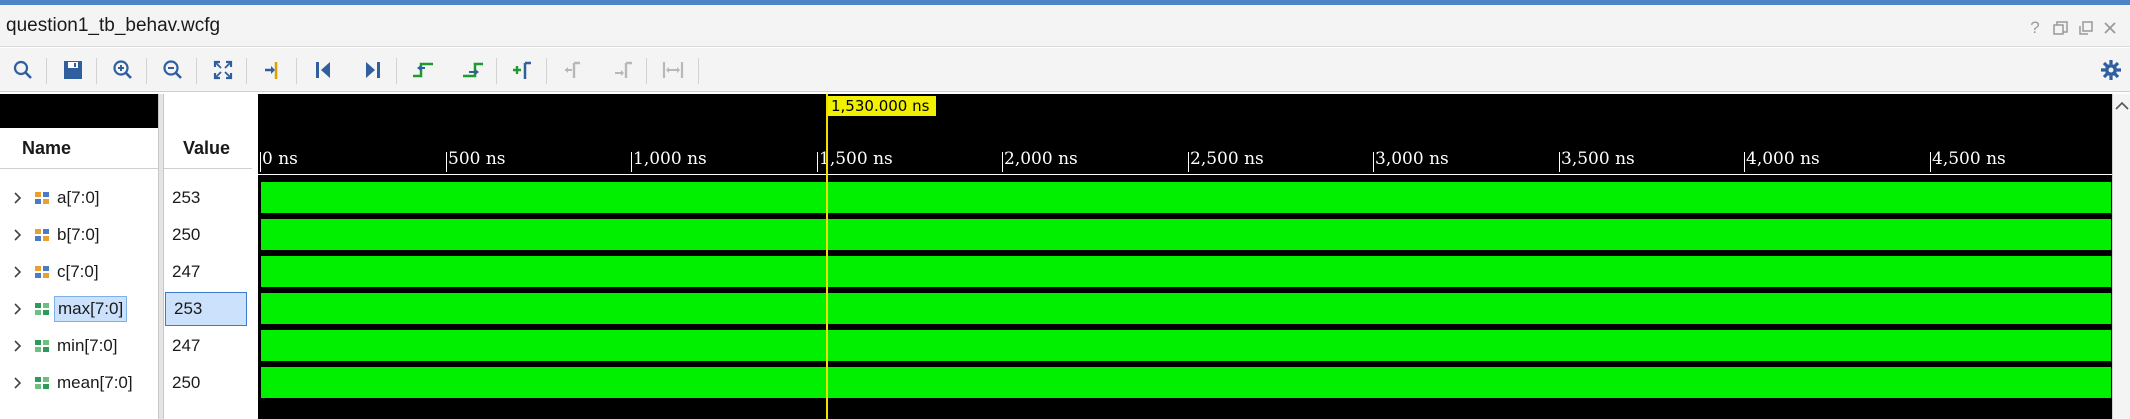  I want to click on vertical-scroll-rail, so click(2121, 256).